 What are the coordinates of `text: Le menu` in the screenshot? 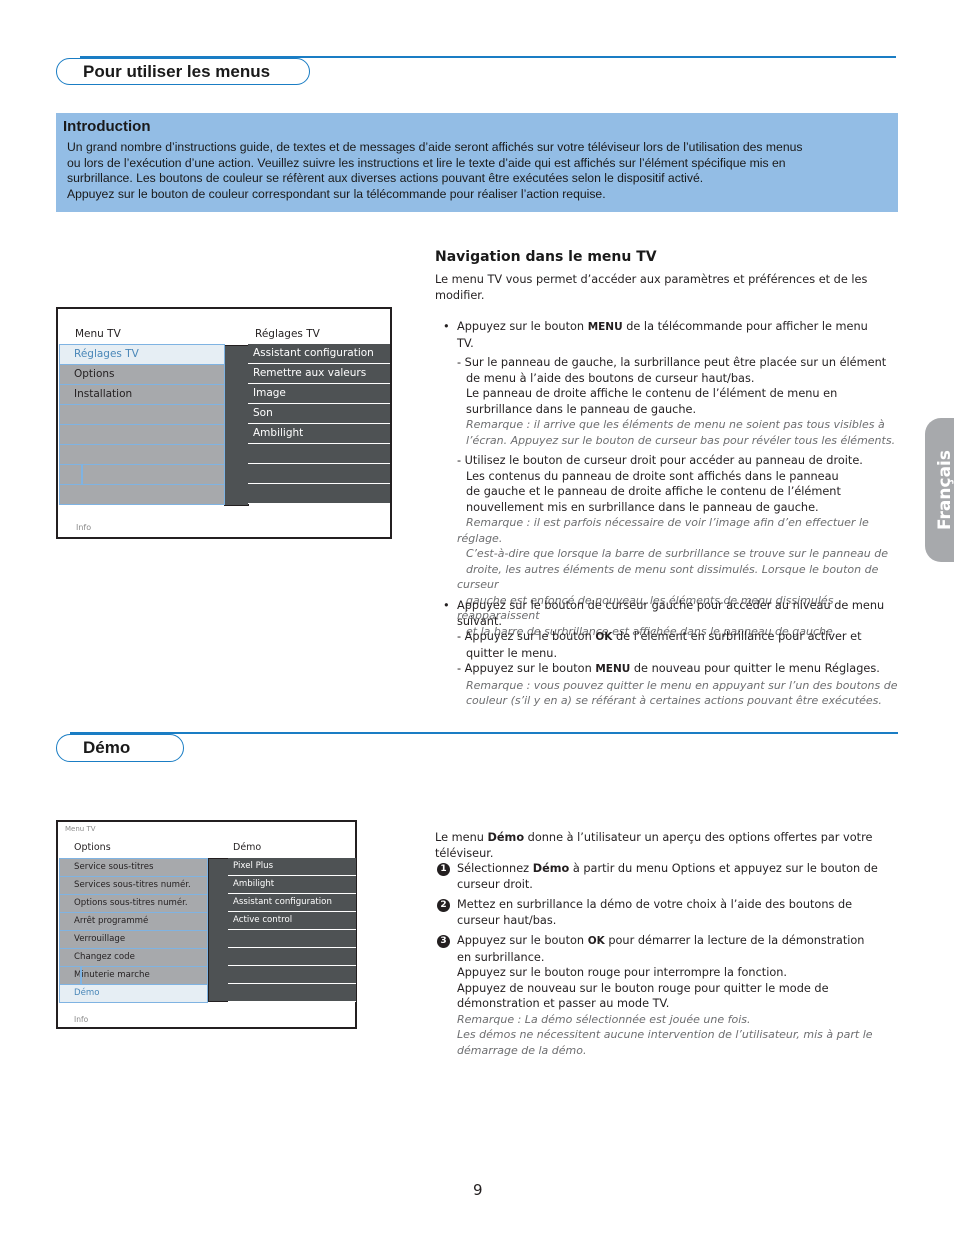 It's located at (461, 837).